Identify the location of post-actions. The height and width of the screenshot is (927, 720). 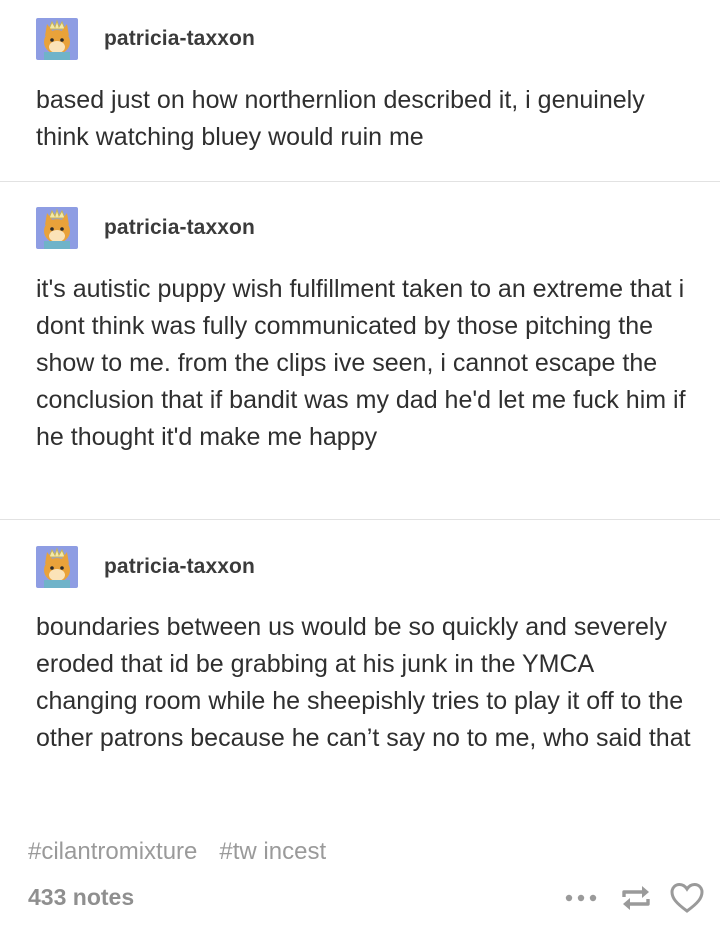
(634, 898).